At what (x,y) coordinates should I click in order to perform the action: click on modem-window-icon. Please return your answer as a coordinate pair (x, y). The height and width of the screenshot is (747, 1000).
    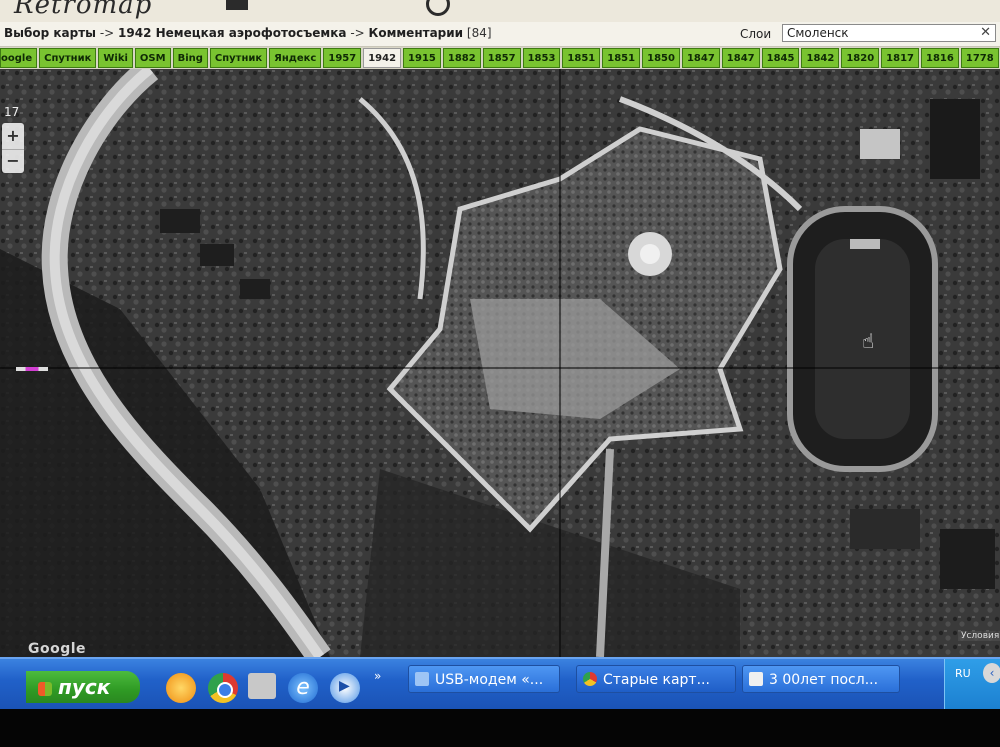
    Looking at the image, I should click on (422, 679).